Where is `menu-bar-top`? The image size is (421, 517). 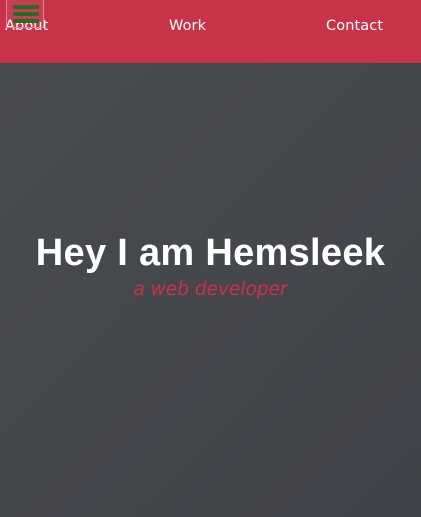
menu-bar-top is located at coordinates (26, 7).